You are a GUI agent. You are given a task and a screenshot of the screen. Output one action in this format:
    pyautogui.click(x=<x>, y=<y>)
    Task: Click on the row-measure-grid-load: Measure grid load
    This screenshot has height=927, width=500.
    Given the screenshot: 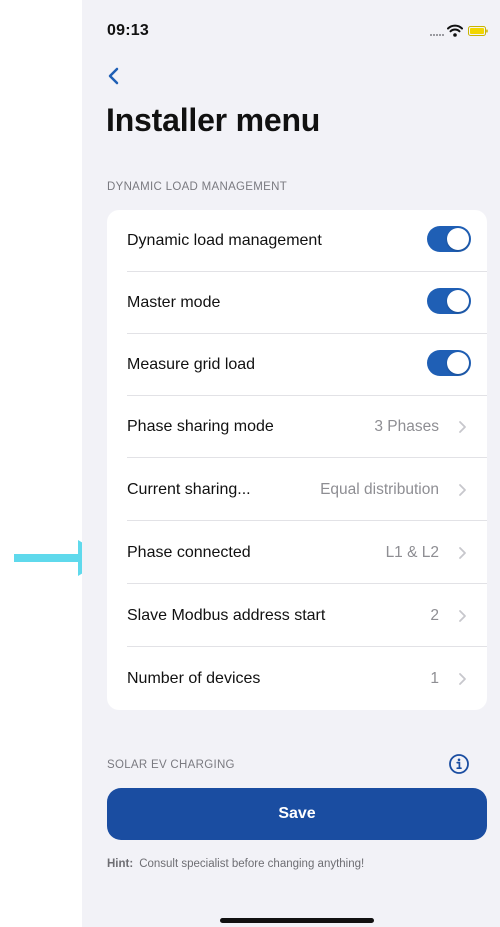 What is the action you would take?
    pyautogui.click(x=297, y=365)
    